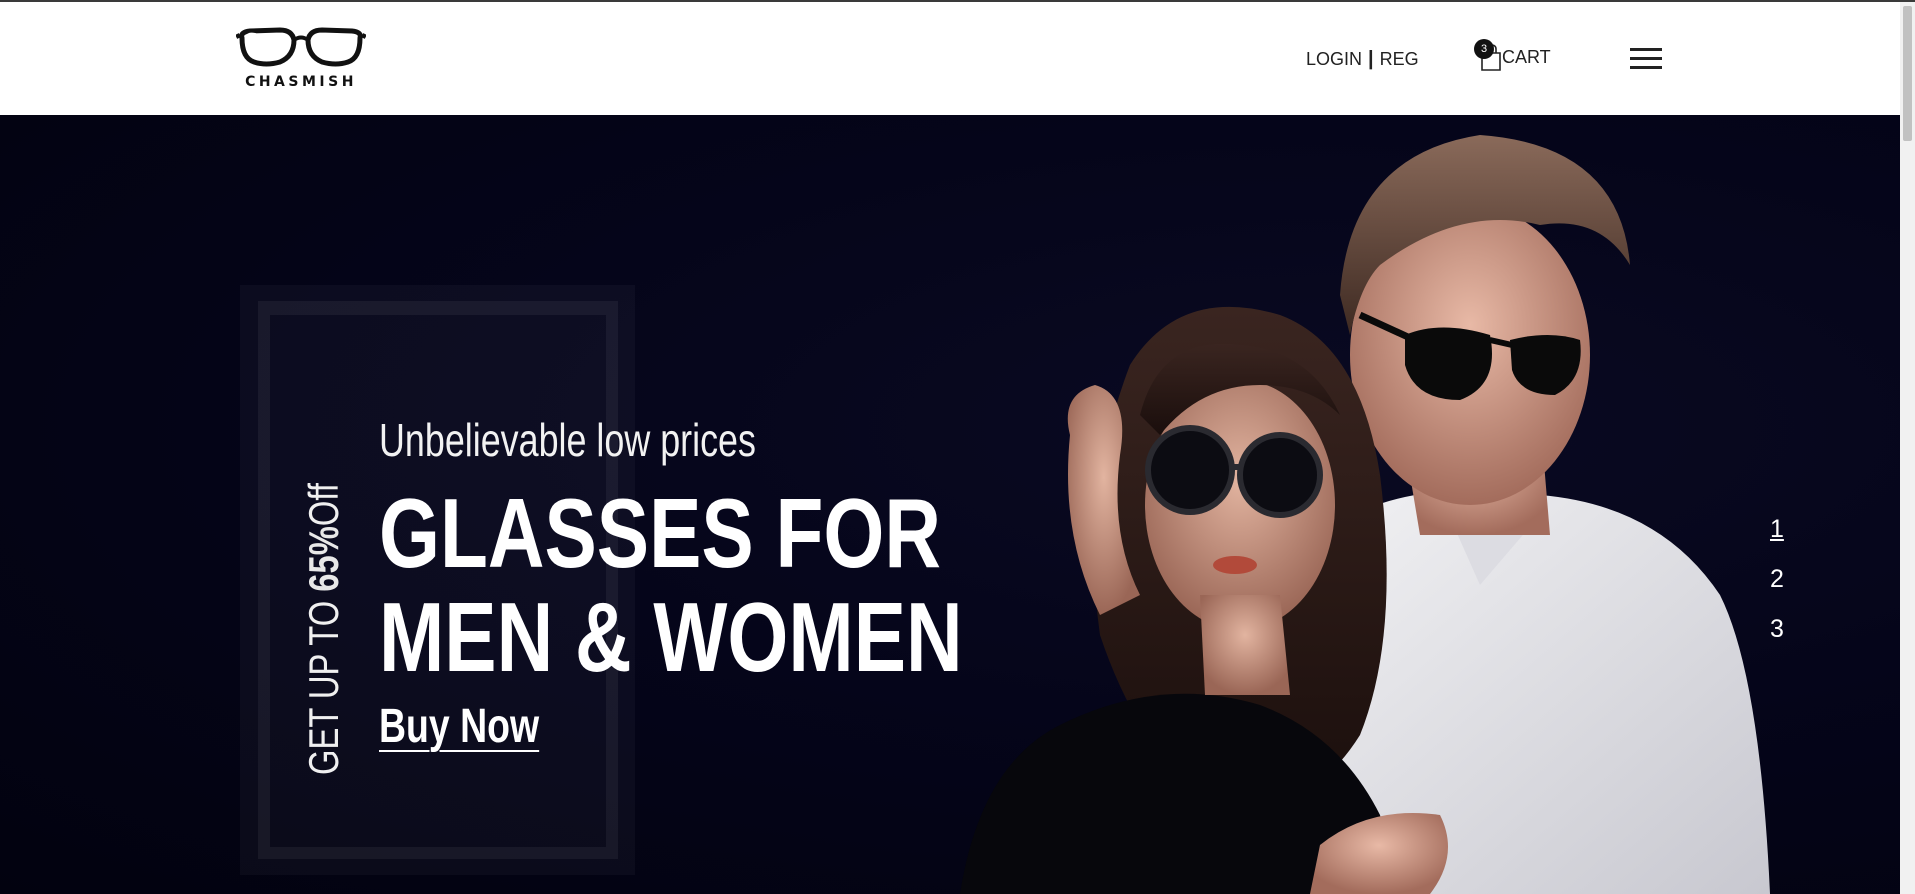 The image size is (1915, 894). Describe the element at coordinates (1399, 59) in the screenshot. I see `register-link: REG` at that location.